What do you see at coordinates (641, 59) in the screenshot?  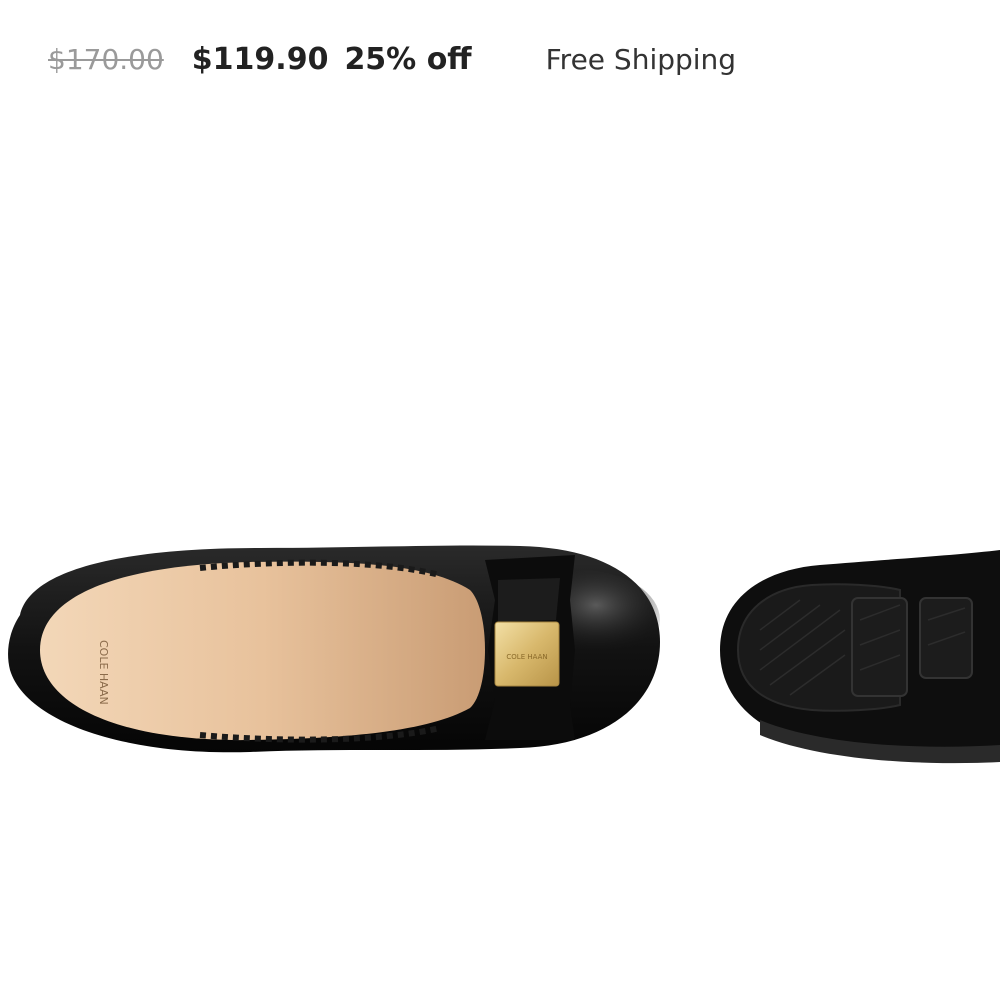 I see `free-shipping-label: Free Shipping` at bounding box center [641, 59].